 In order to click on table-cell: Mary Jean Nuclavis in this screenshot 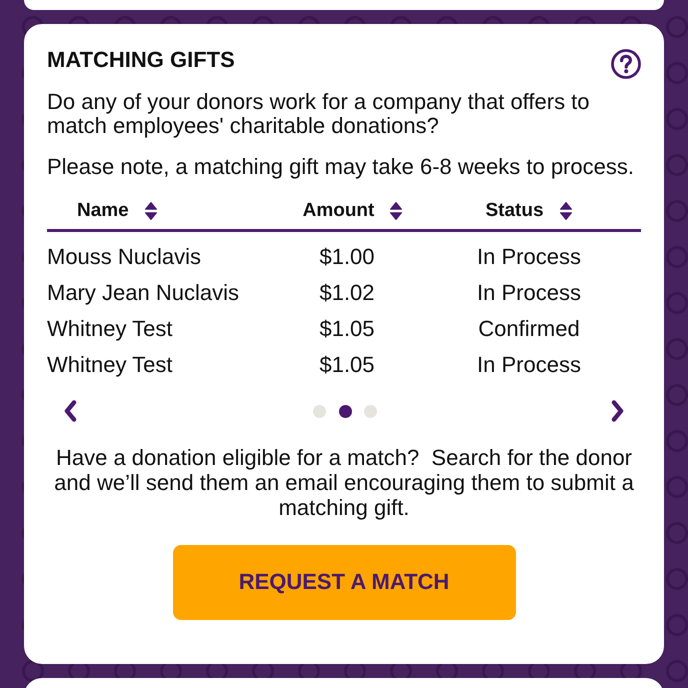, I will do `click(143, 292)`.